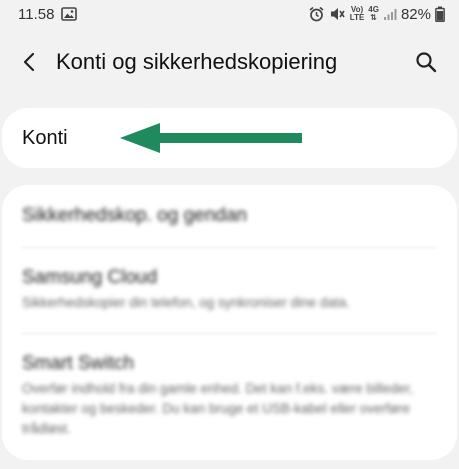 Image resolution: width=459 pixels, height=469 pixels. I want to click on app-bar: Konti og sikkerhedskopiering, so click(229, 62).